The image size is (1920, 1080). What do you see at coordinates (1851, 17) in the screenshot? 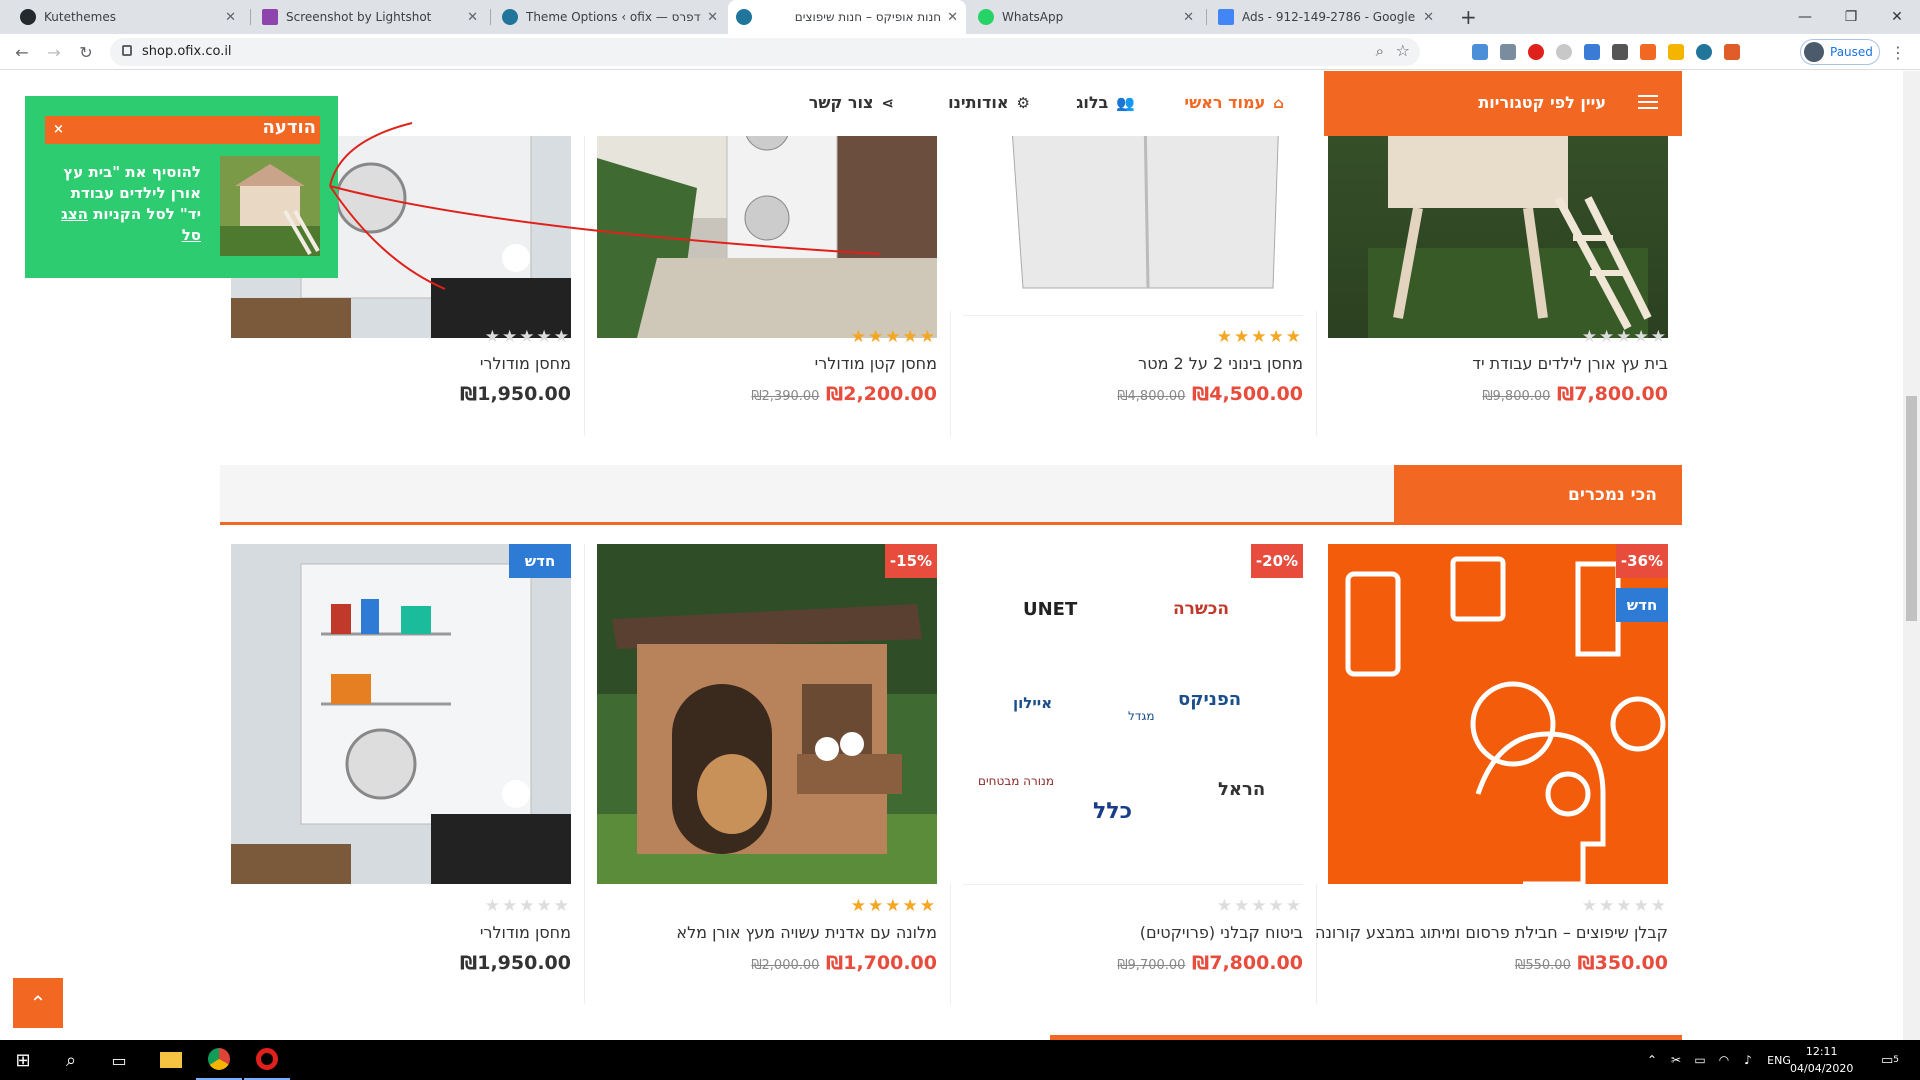
I see `restore-icon: ❐` at bounding box center [1851, 17].